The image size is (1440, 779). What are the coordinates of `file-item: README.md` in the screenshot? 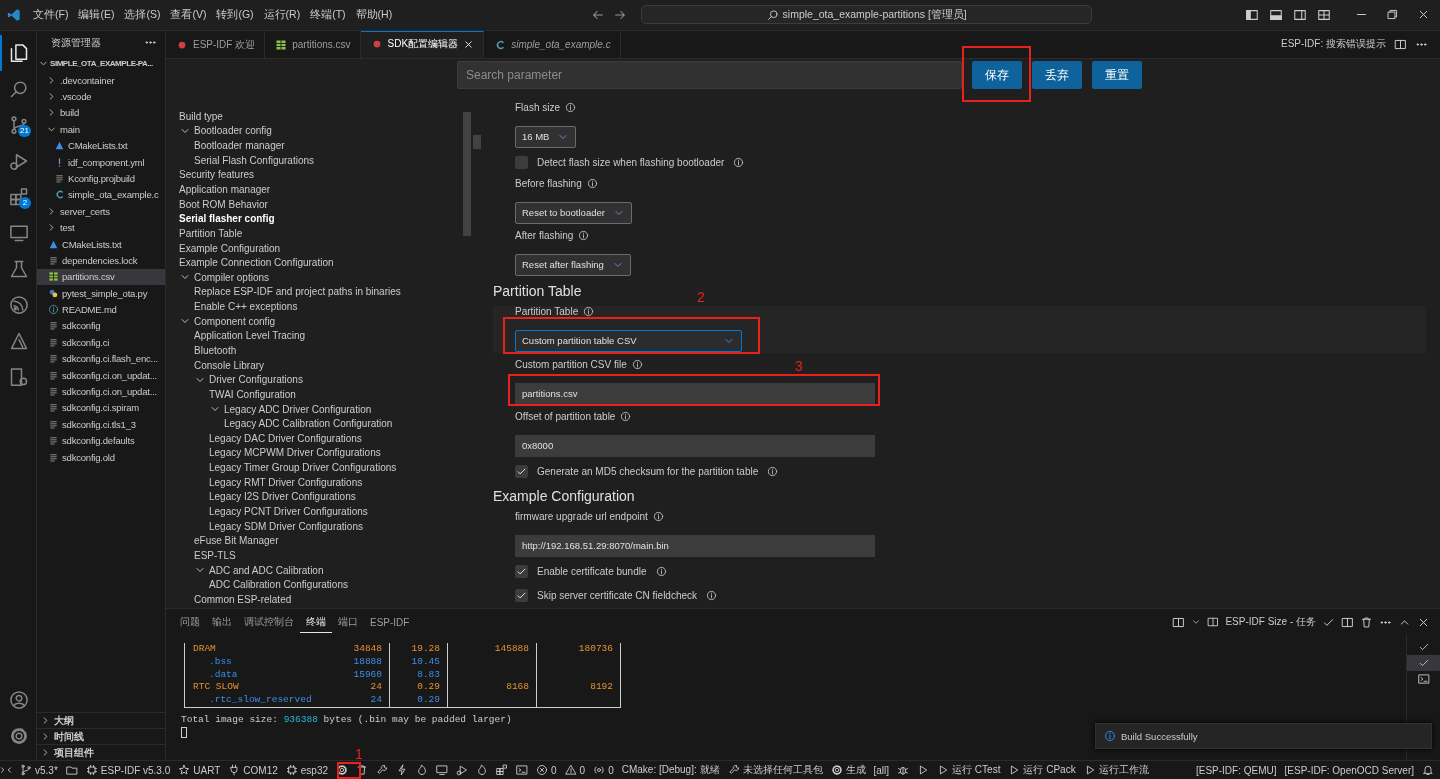 It's located at (101, 309).